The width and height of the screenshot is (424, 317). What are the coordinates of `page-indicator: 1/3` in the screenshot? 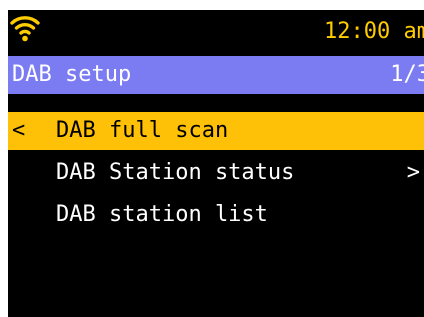 It's located at (407, 74).